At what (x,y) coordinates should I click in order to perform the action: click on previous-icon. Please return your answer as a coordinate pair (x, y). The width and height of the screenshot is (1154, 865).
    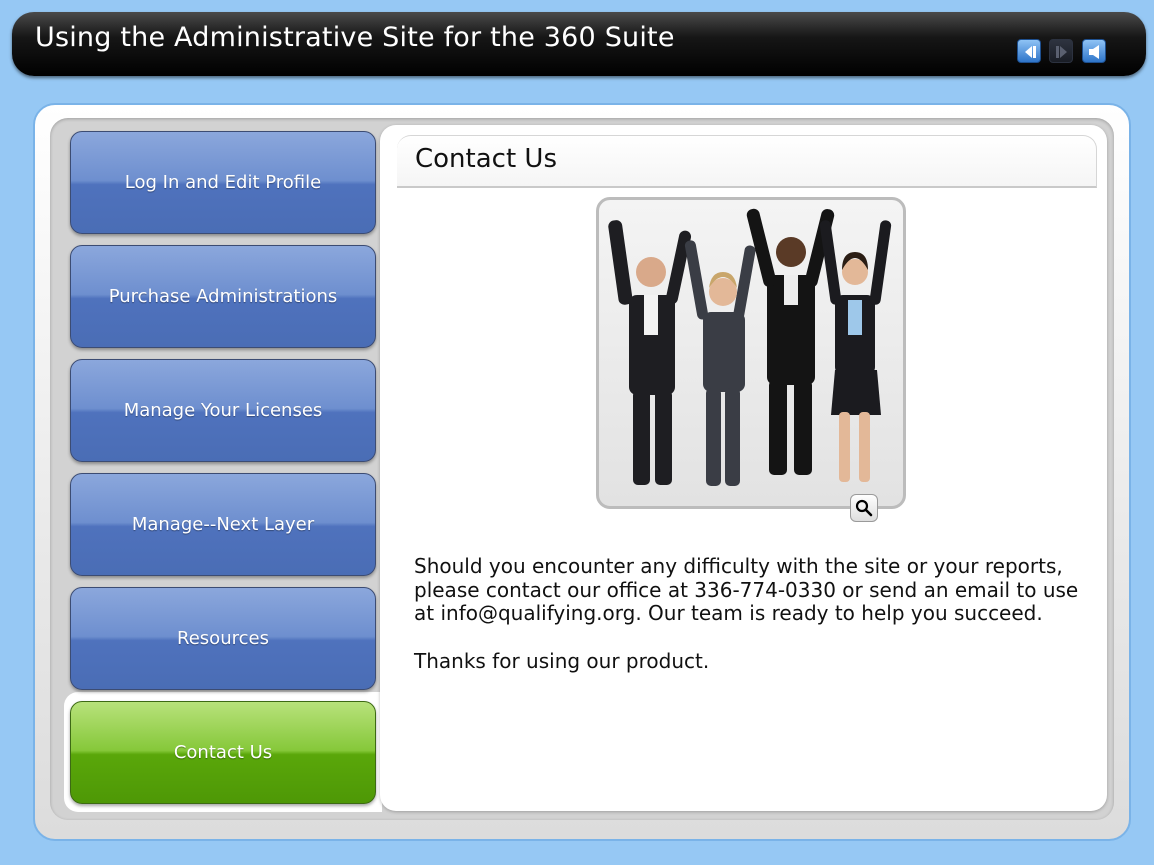
    Looking at the image, I should click on (1030, 52).